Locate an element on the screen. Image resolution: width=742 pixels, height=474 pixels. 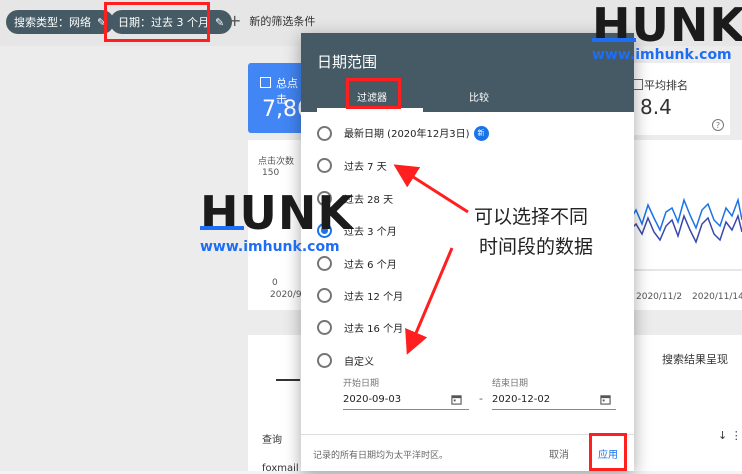
arrow-to-custom is located at coordinates (429, 301).